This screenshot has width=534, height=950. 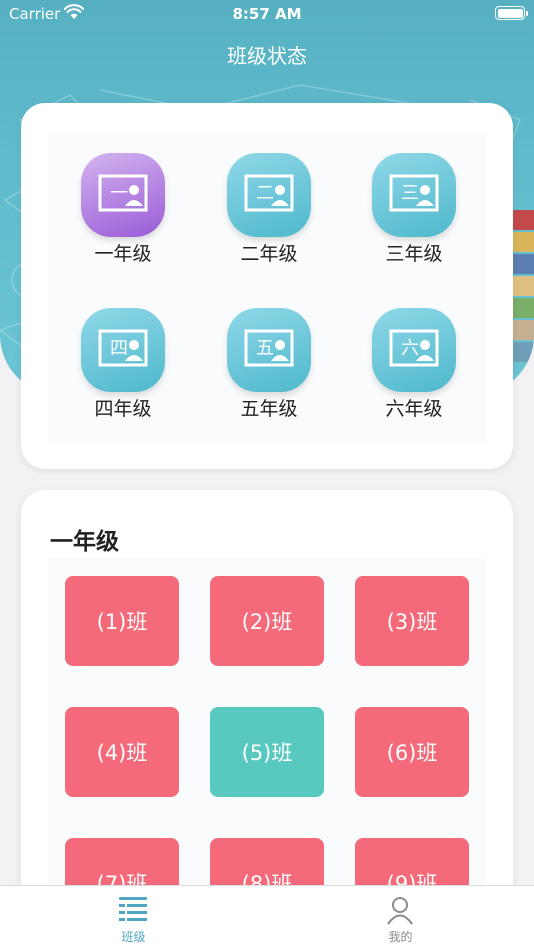 I want to click on battery-icon, so click(x=511, y=13).